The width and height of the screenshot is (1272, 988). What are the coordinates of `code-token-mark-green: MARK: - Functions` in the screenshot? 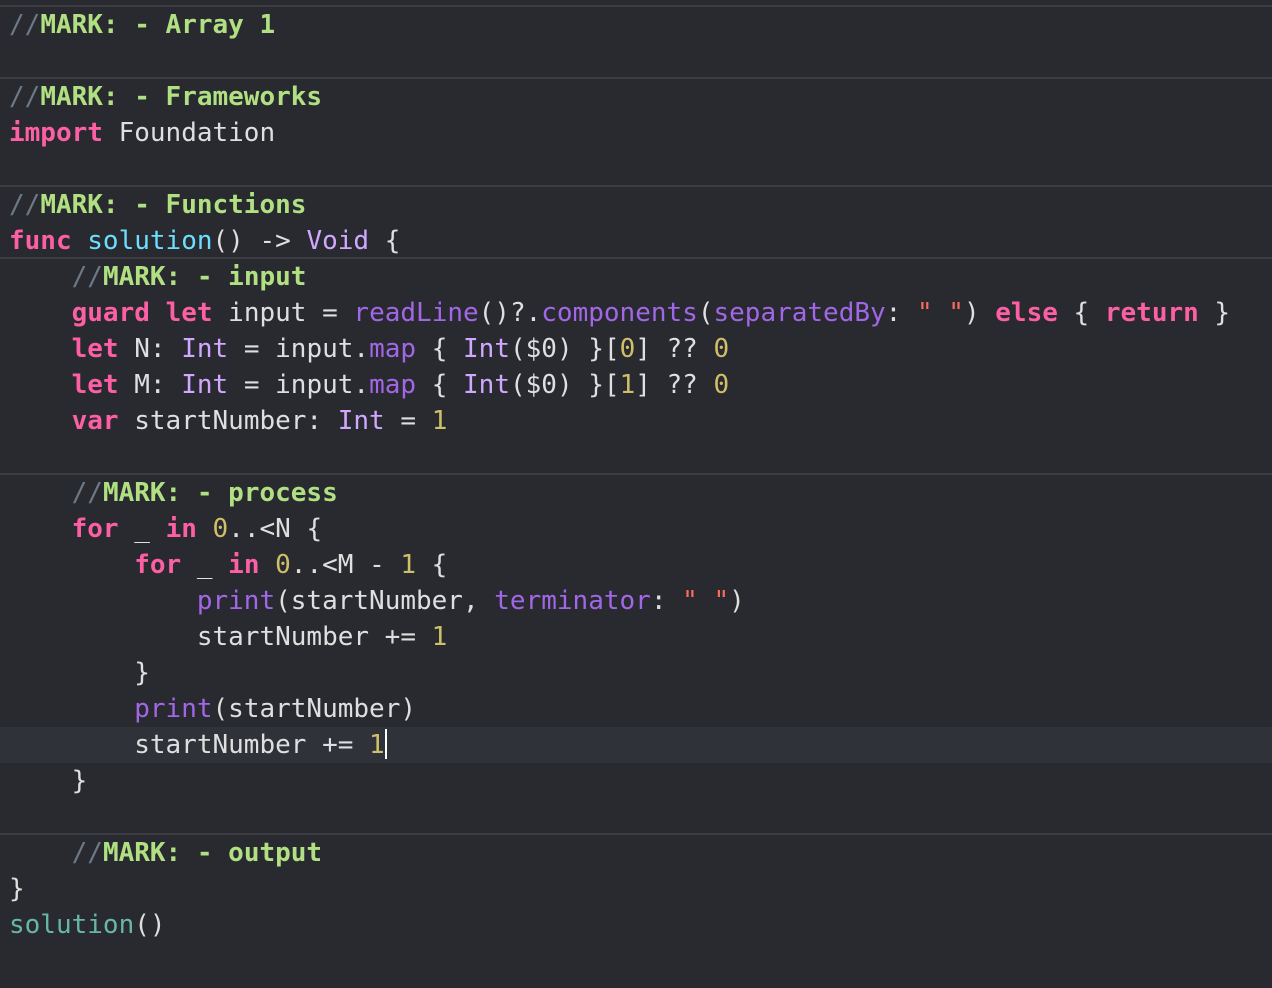 It's located at (173, 205).